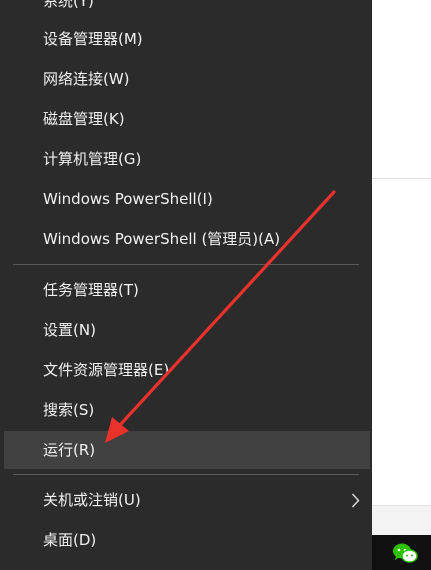 The width and height of the screenshot is (431, 570). What do you see at coordinates (187, 450) in the screenshot?
I see `menu-item-run: 运行(R)` at bounding box center [187, 450].